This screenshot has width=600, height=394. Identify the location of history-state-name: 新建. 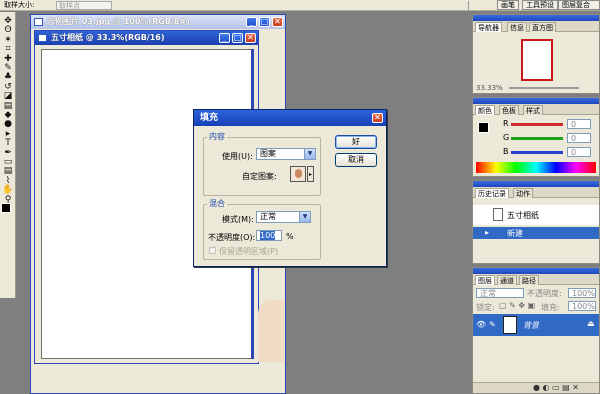
(515, 233).